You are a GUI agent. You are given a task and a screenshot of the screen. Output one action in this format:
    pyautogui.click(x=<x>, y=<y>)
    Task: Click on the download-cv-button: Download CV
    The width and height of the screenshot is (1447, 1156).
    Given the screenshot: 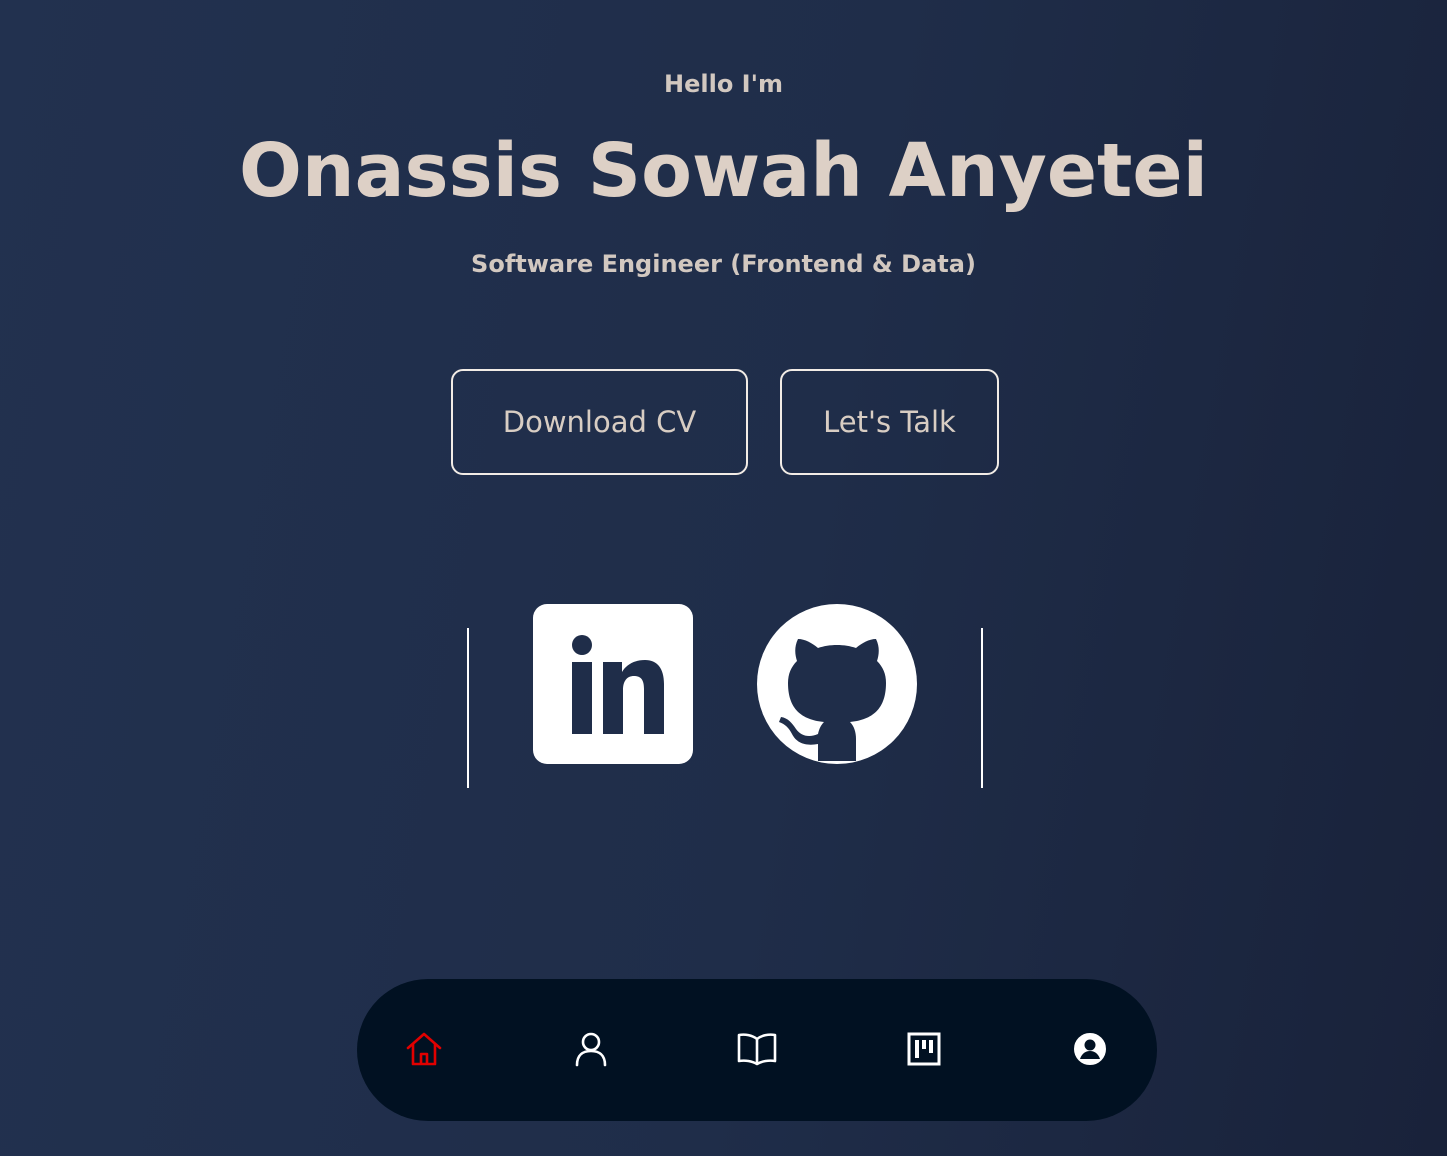 What is the action you would take?
    pyautogui.click(x=599, y=422)
    